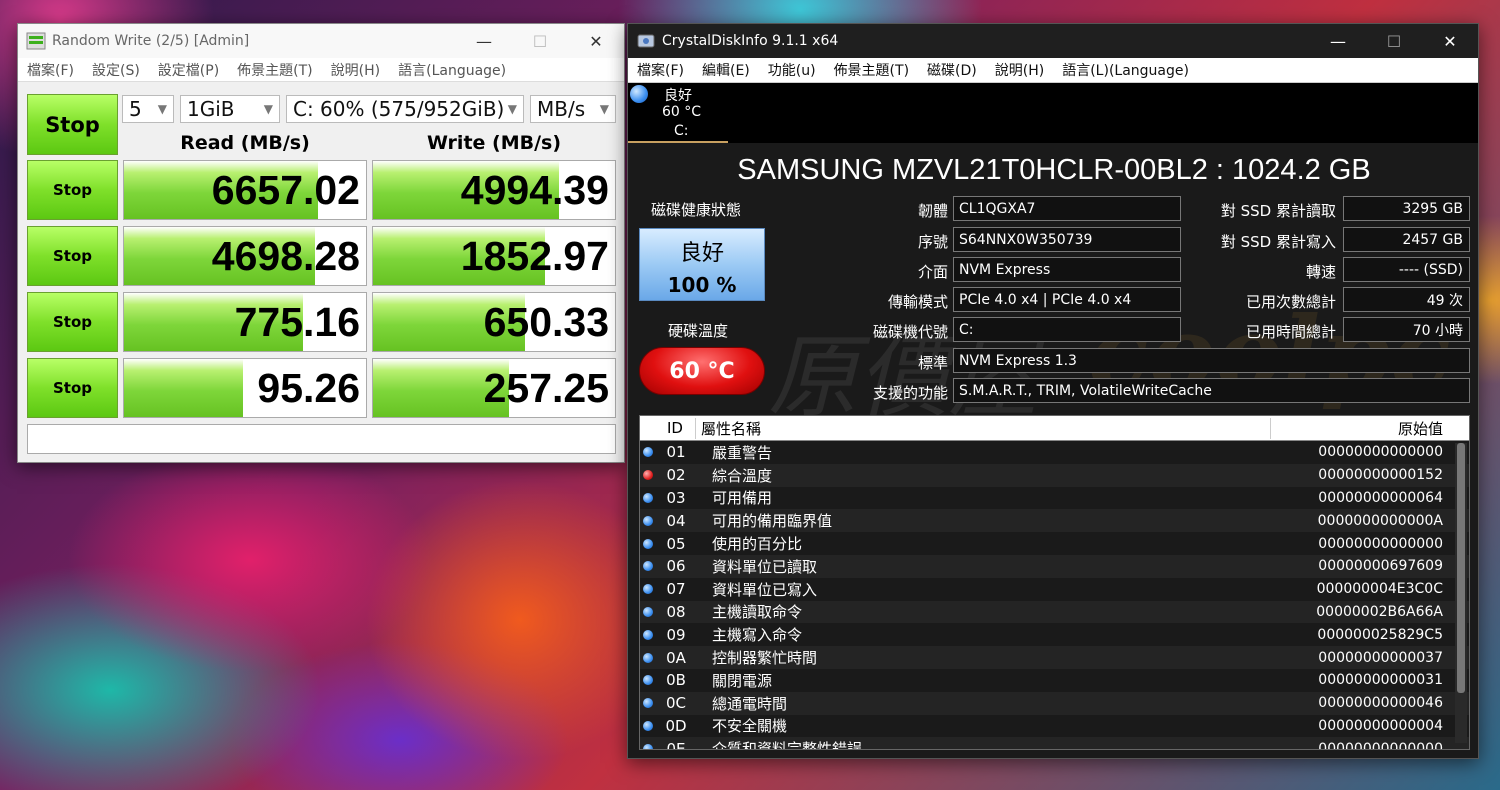 Image resolution: width=1500 pixels, height=790 pixels. I want to click on smart-attr-id: 02, so click(676, 475).